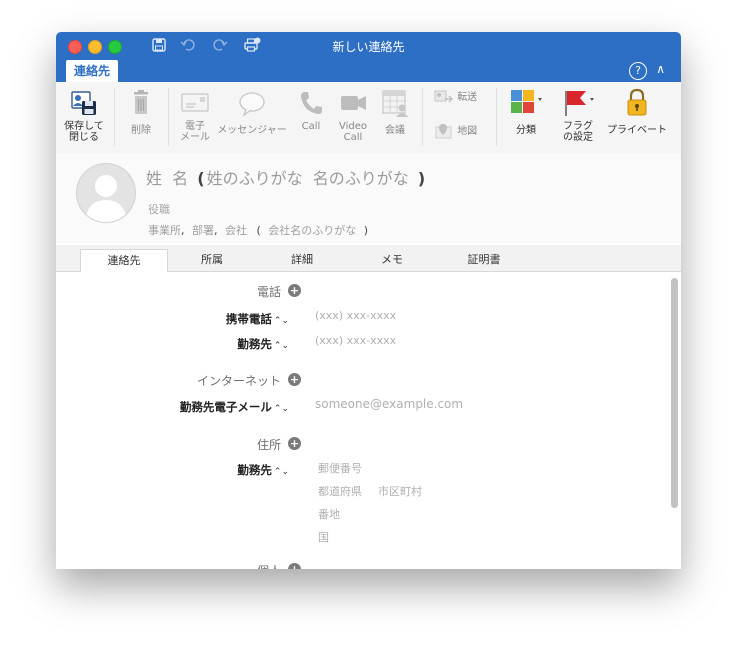 This screenshot has width=737, height=649. What do you see at coordinates (195, 132) in the screenshot?
I see `email-label: 電子 メール` at bounding box center [195, 132].